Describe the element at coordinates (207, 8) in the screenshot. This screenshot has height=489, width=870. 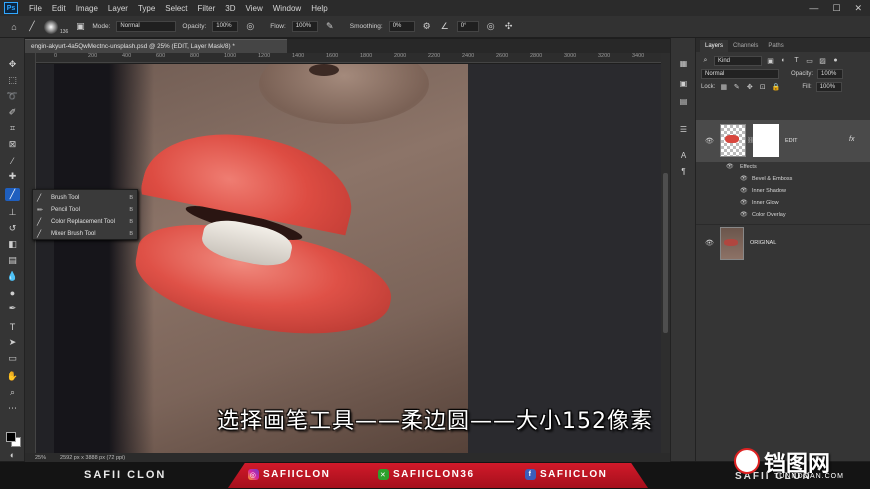
I see `menu-filter: Filter` at that location.